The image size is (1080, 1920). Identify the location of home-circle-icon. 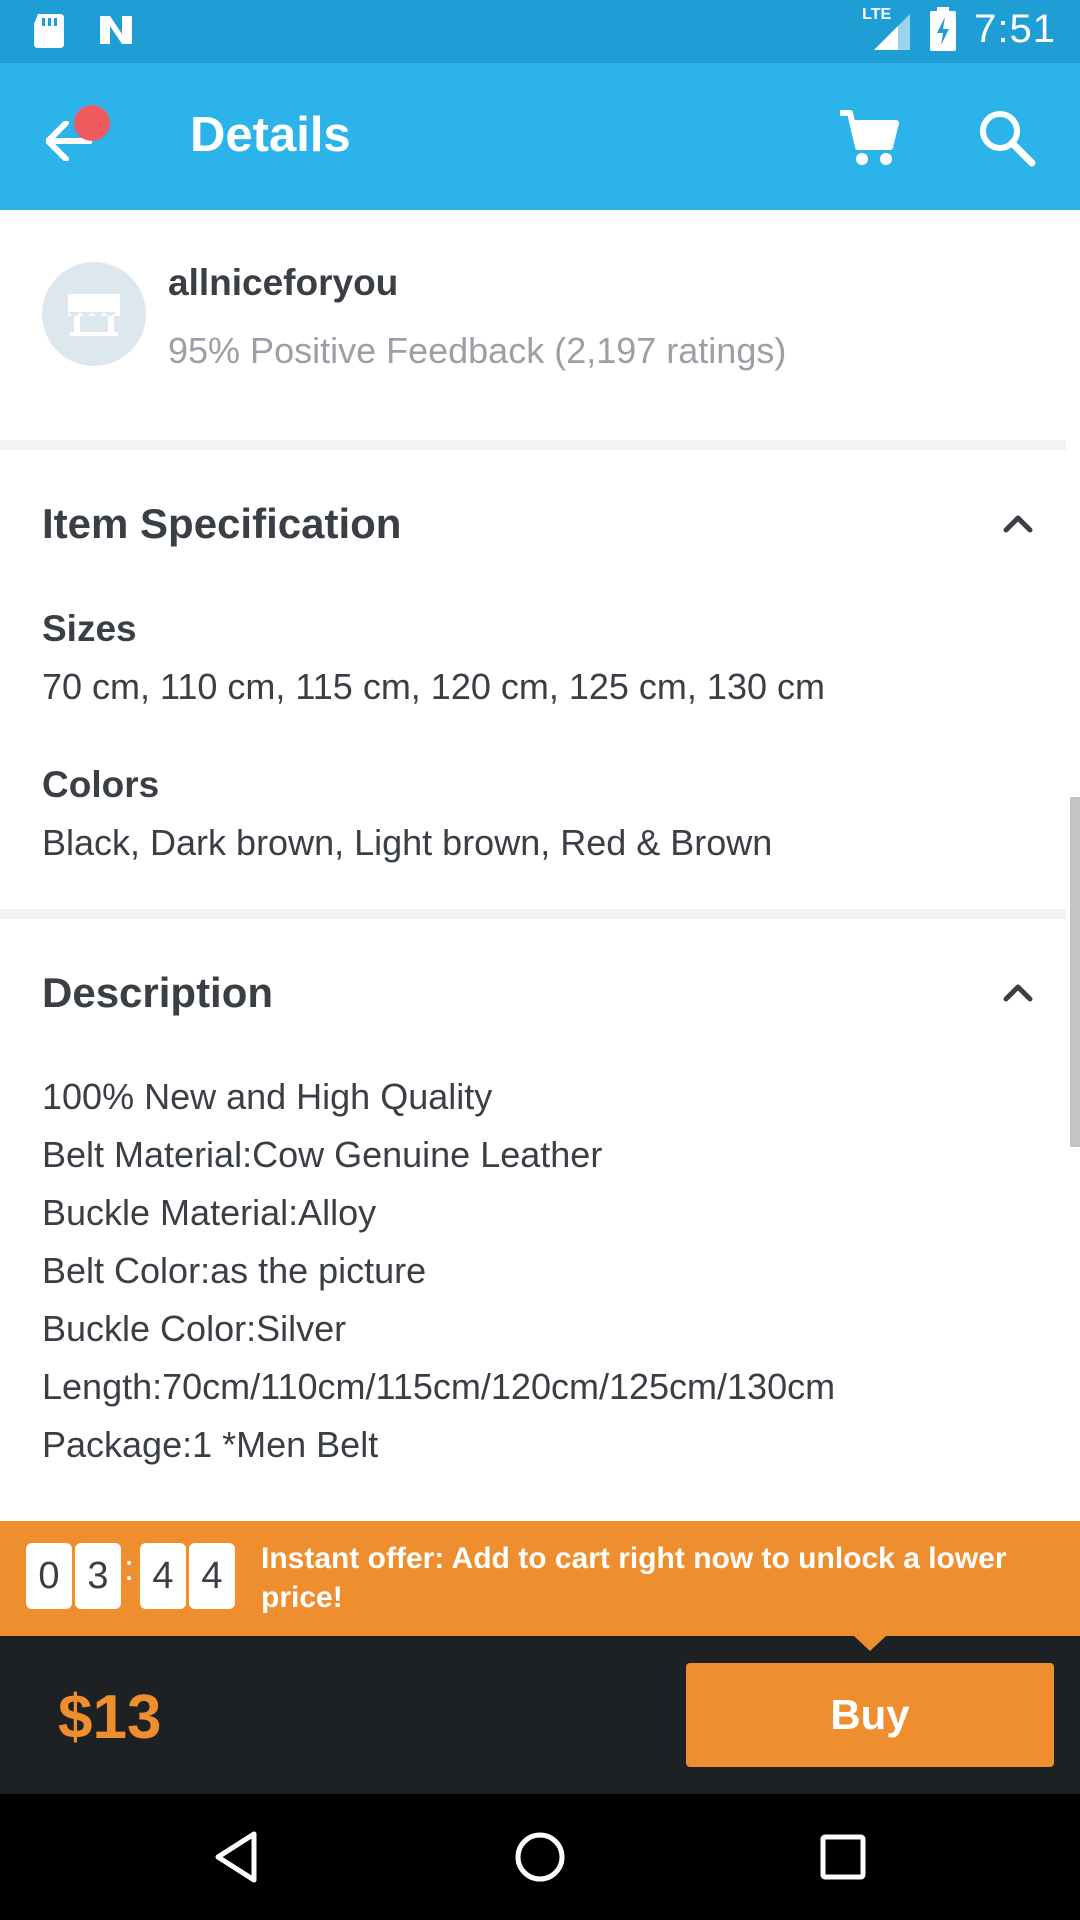
(540, 1857).